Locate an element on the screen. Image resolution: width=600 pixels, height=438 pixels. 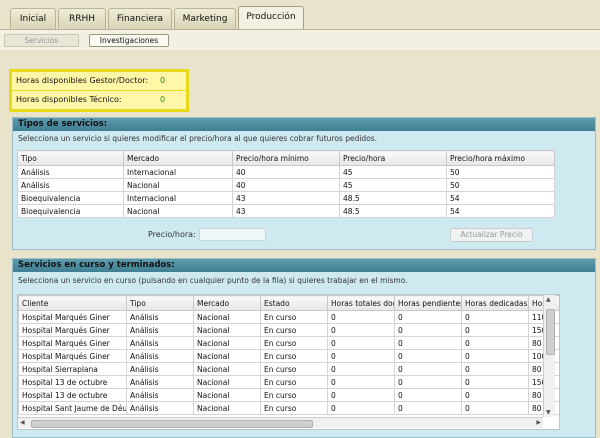
scroll-down-arrow-icon: ▼ is located at coordinates (548, 412).